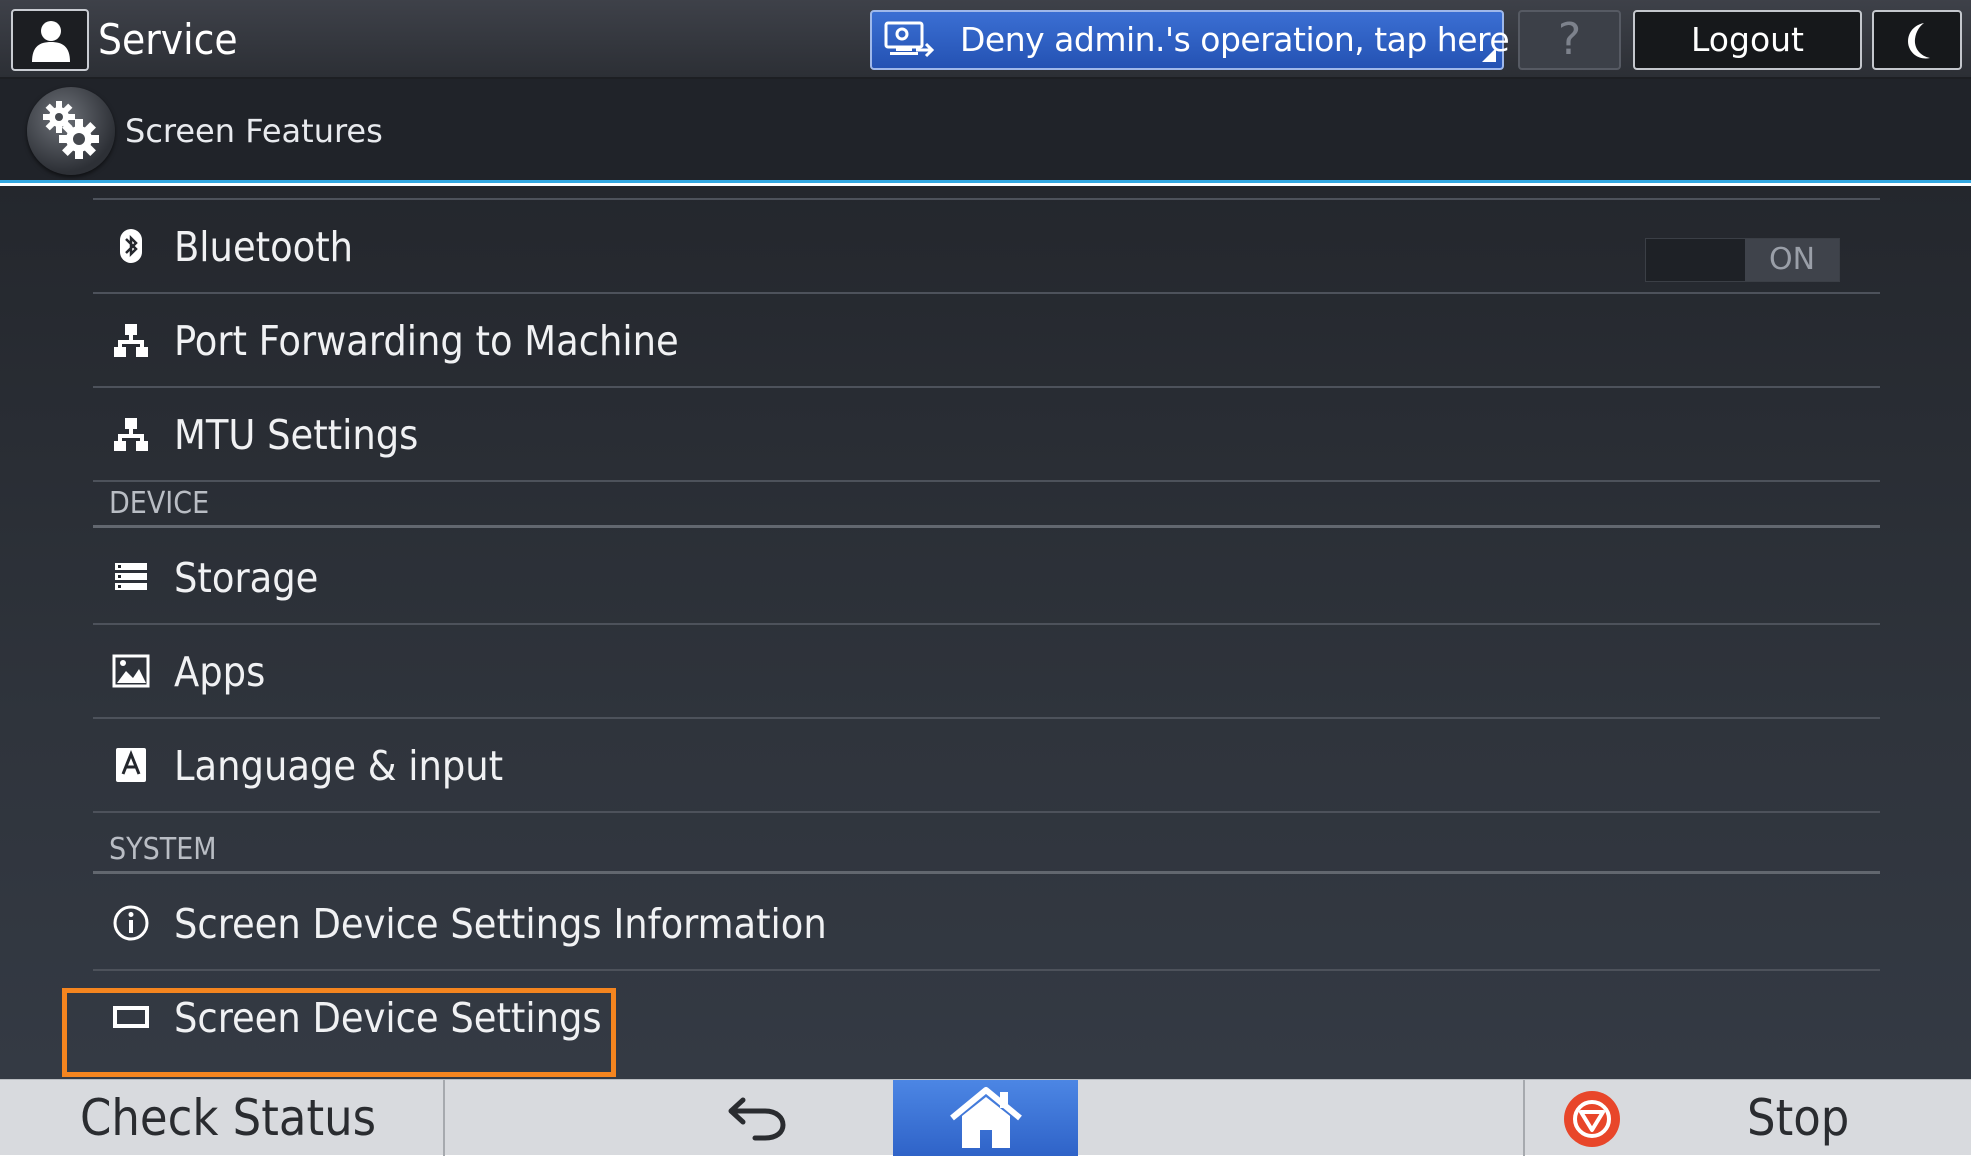 The width and height of the screenshot is (1971, 1156). I want to click on help-button: ?, so click(1569, 40).